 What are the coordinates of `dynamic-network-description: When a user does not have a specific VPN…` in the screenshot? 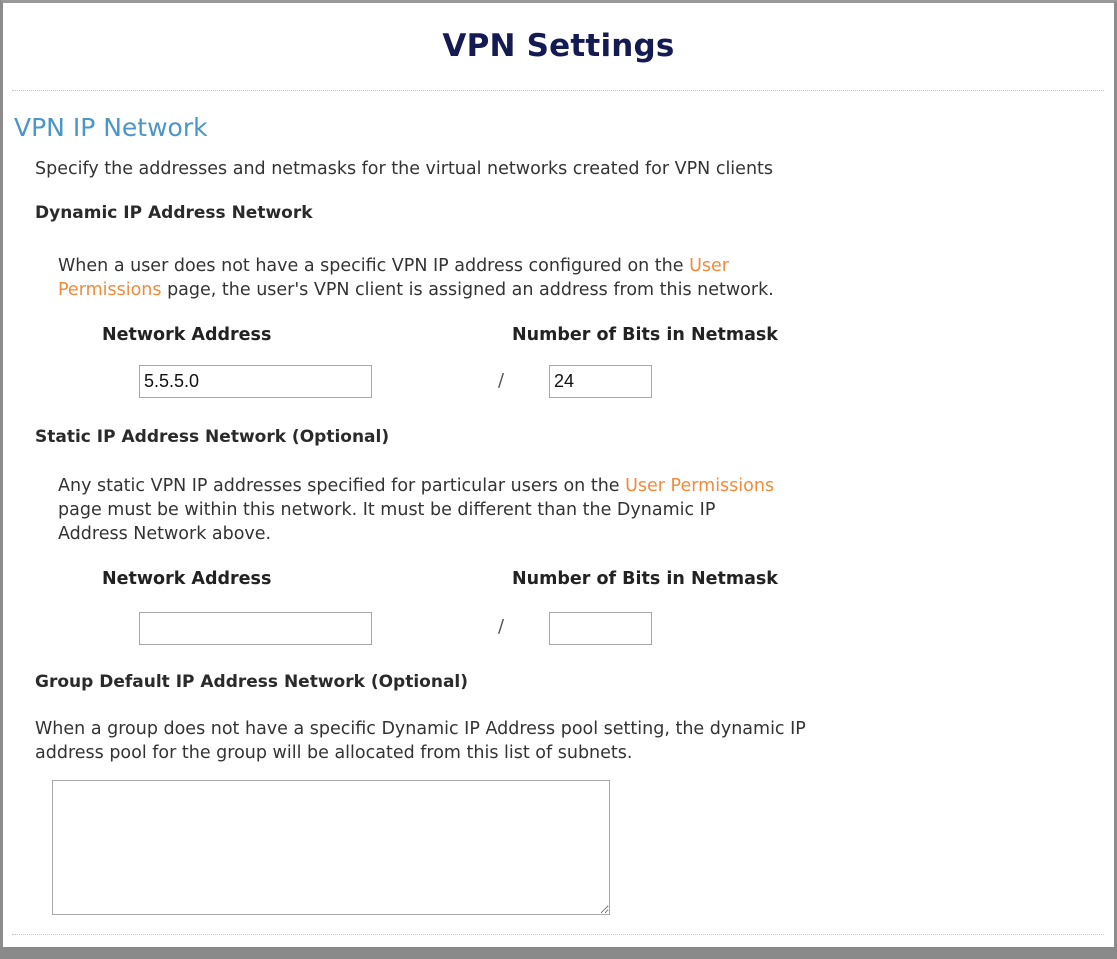 It's located at (538, 278).